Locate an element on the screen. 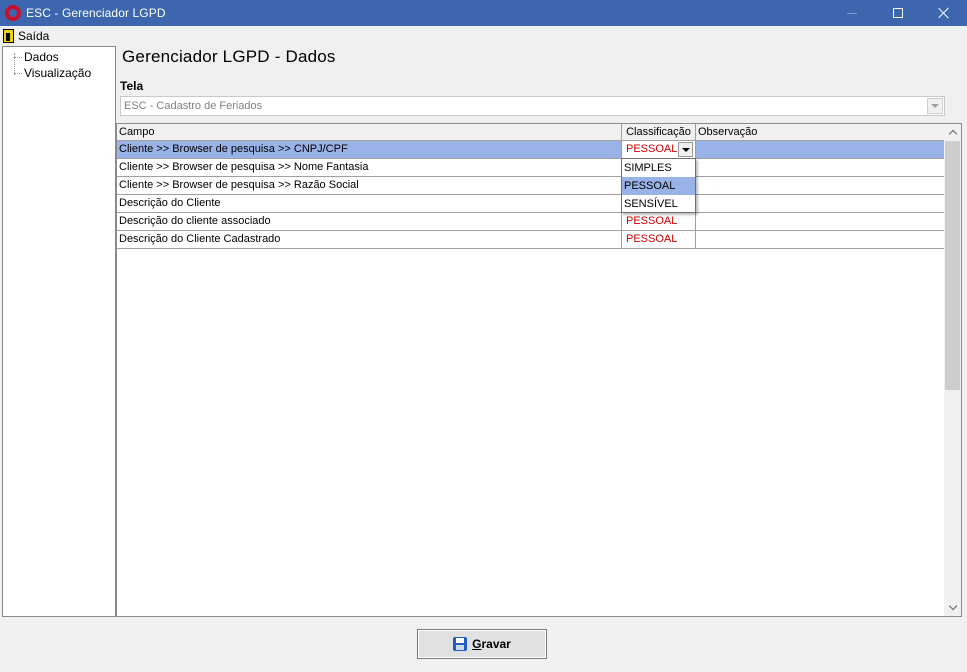  tree-item-dados: Dados is located at coordinates (59, 57).